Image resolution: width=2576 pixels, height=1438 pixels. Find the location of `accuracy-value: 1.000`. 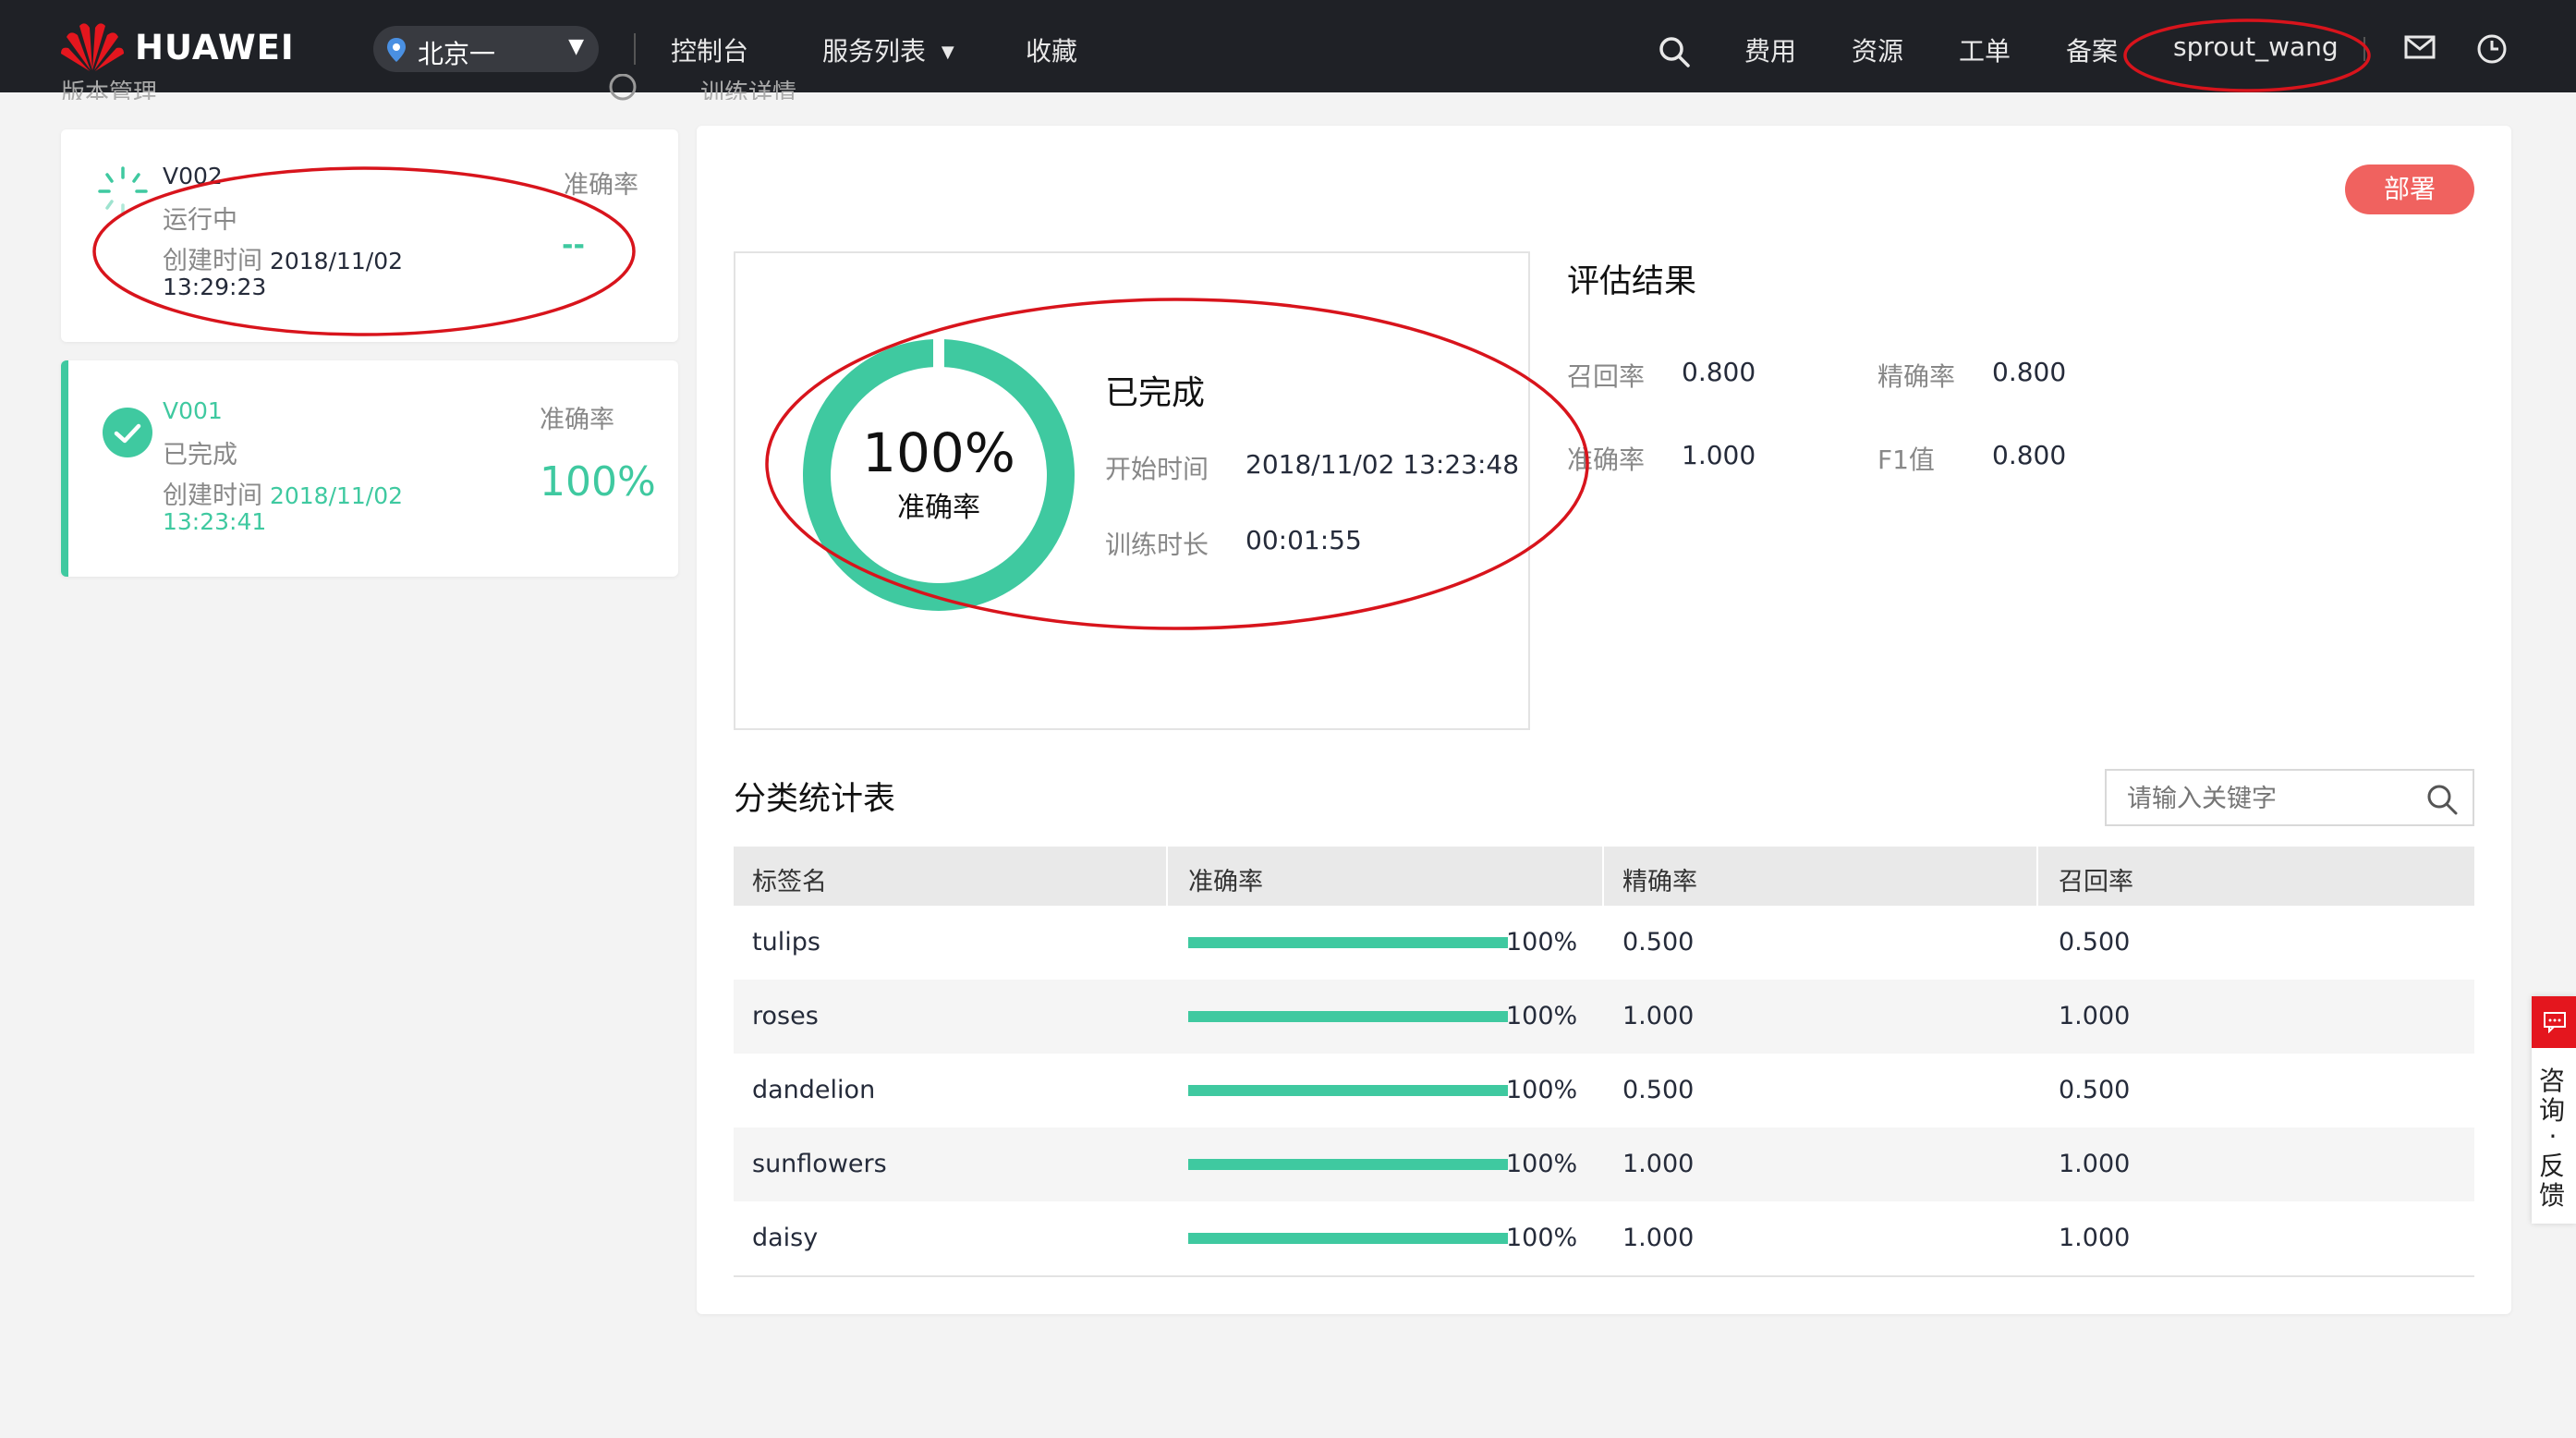

accuracy-value: 1.000 is located at coordinates (1719, 455).